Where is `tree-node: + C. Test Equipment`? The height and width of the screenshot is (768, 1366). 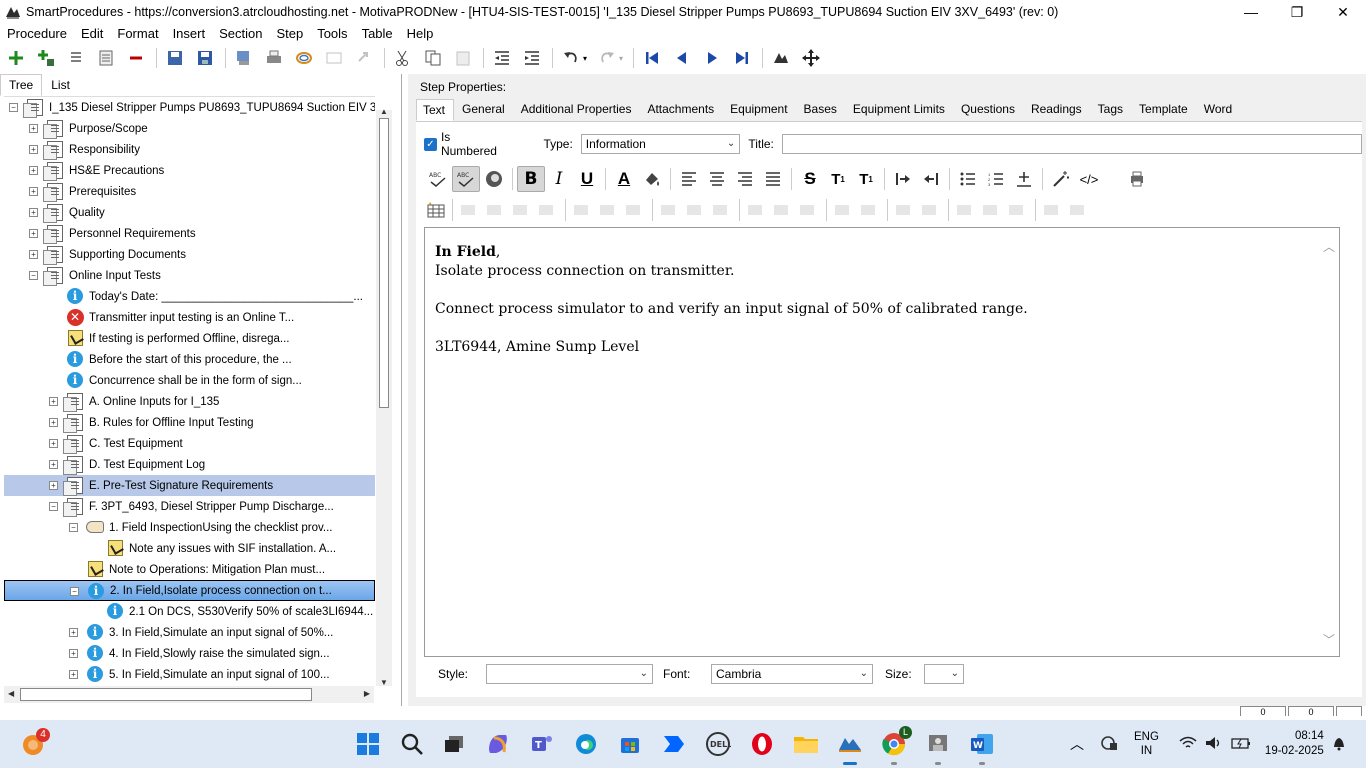 tree-node: + C. Test Equipment is located at coordinates (189, 443).